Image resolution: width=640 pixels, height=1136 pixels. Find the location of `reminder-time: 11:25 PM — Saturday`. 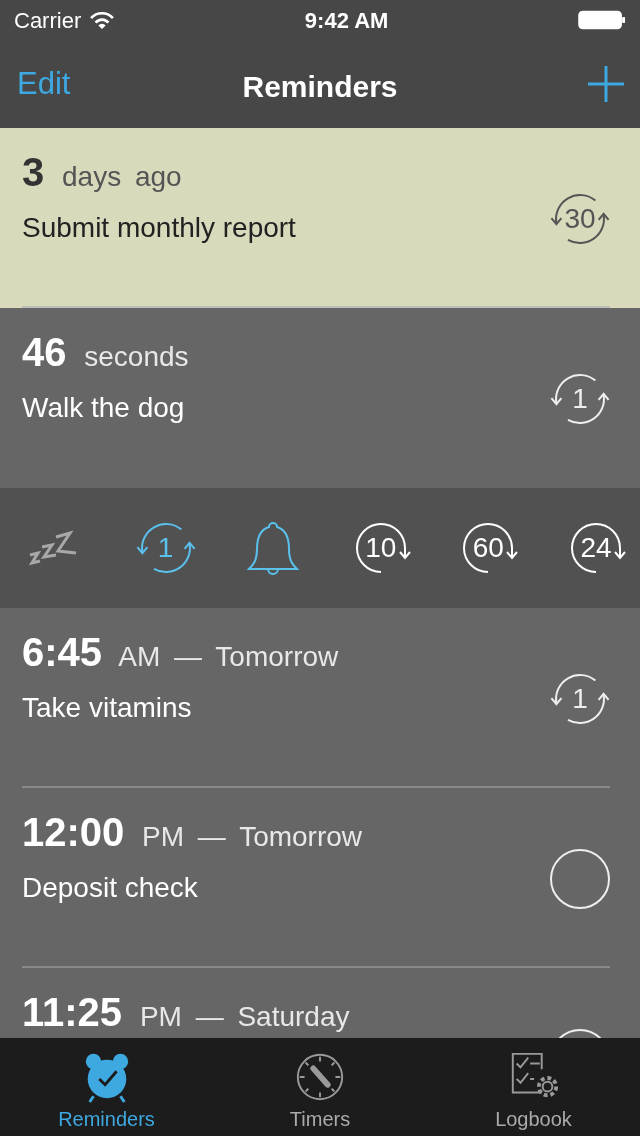

reminder-time: 11:25 PM — Saturday is located at coordinates (186, 1014).